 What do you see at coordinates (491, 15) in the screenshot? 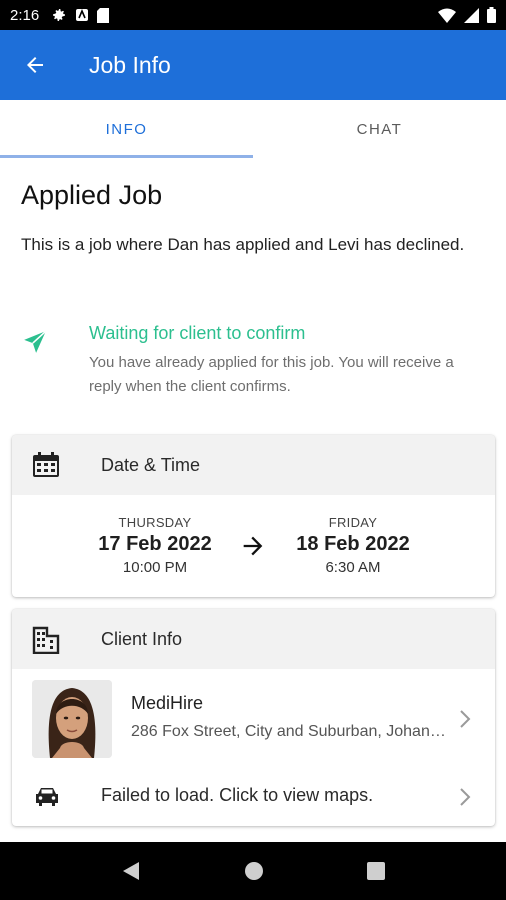
I see `battery-icon` at bounding box center [491, 15].